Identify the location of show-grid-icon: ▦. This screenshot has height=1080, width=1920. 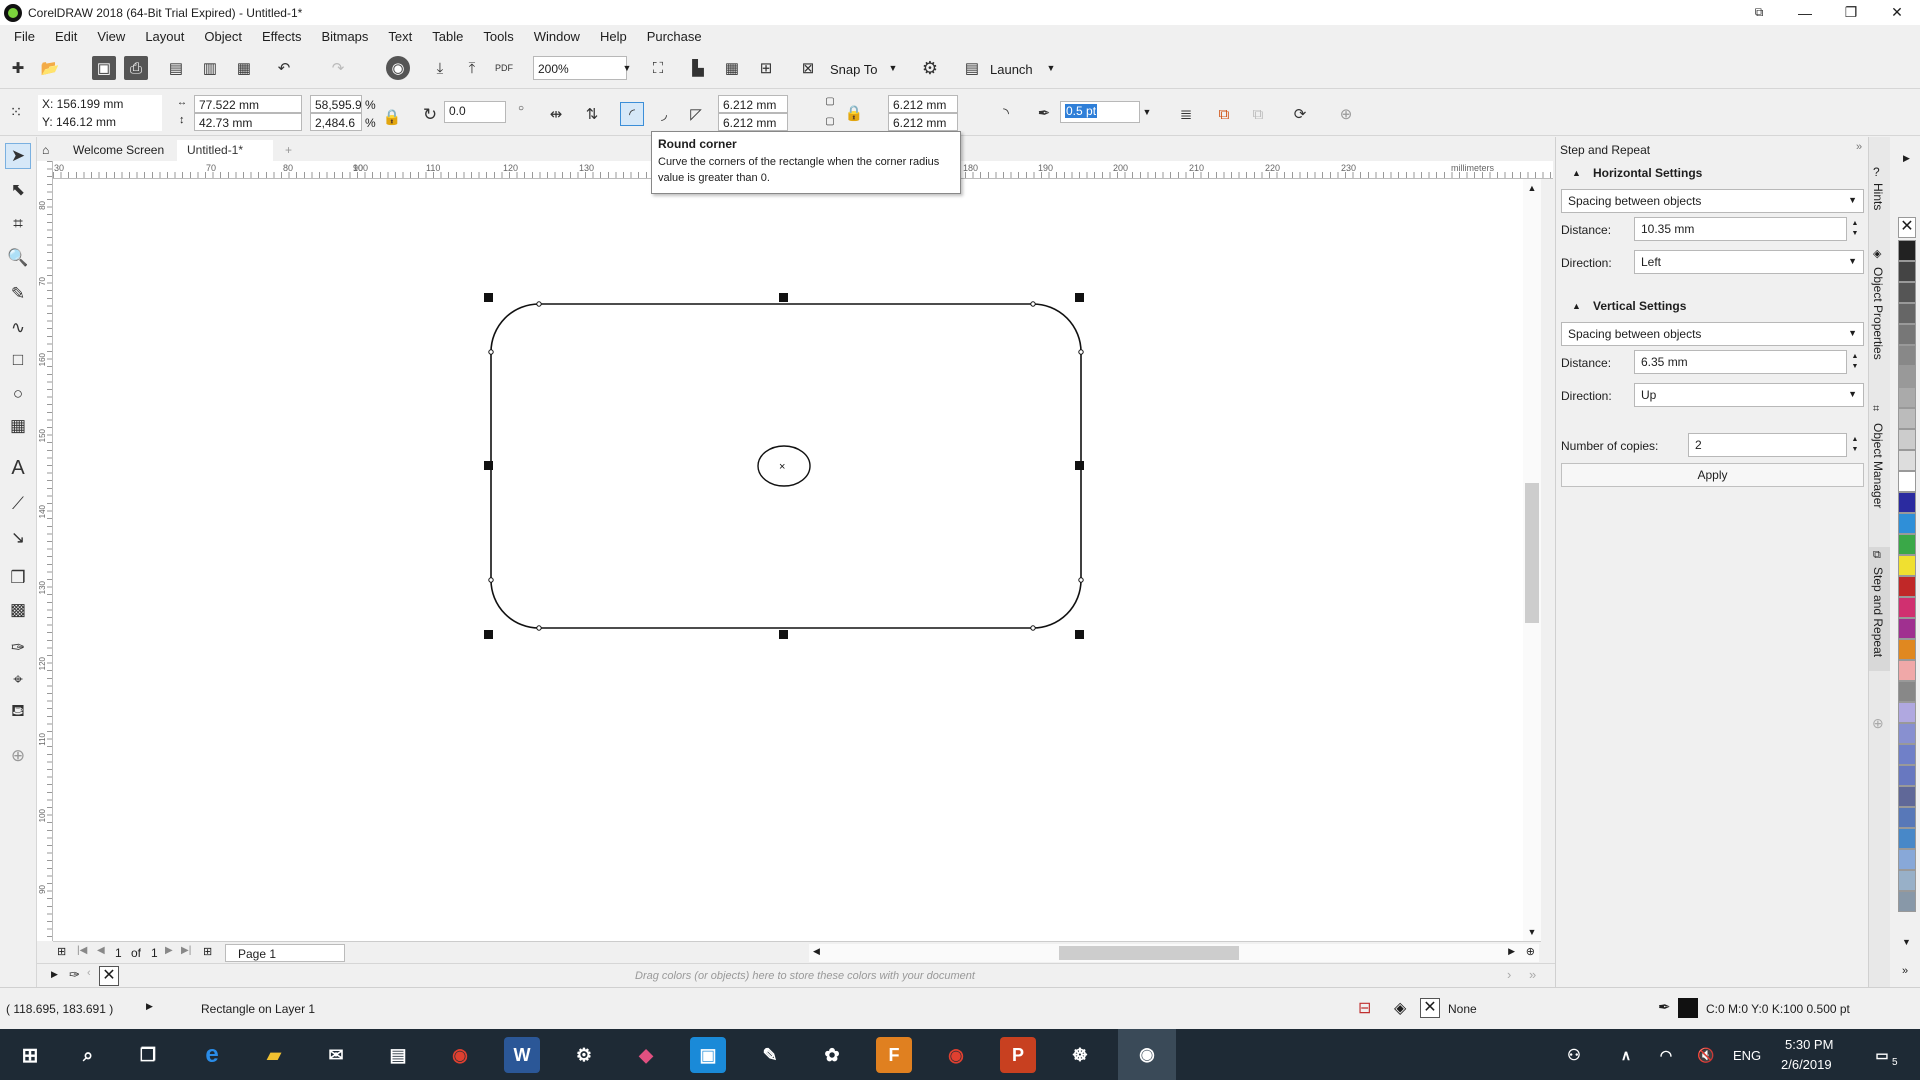
(732, 68).